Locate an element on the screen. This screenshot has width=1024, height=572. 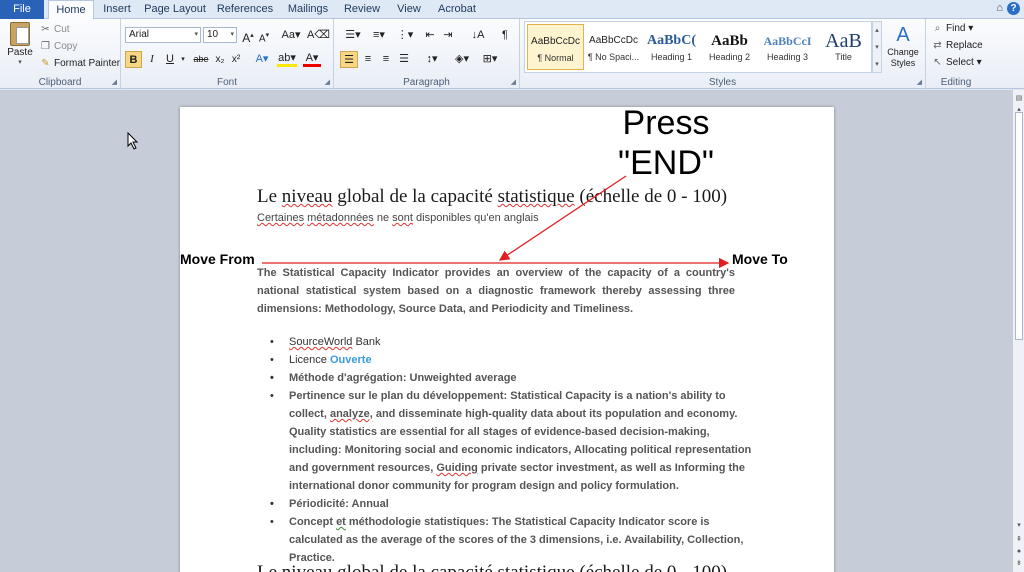
tab-review: Review is located at coordinates (362, 9).